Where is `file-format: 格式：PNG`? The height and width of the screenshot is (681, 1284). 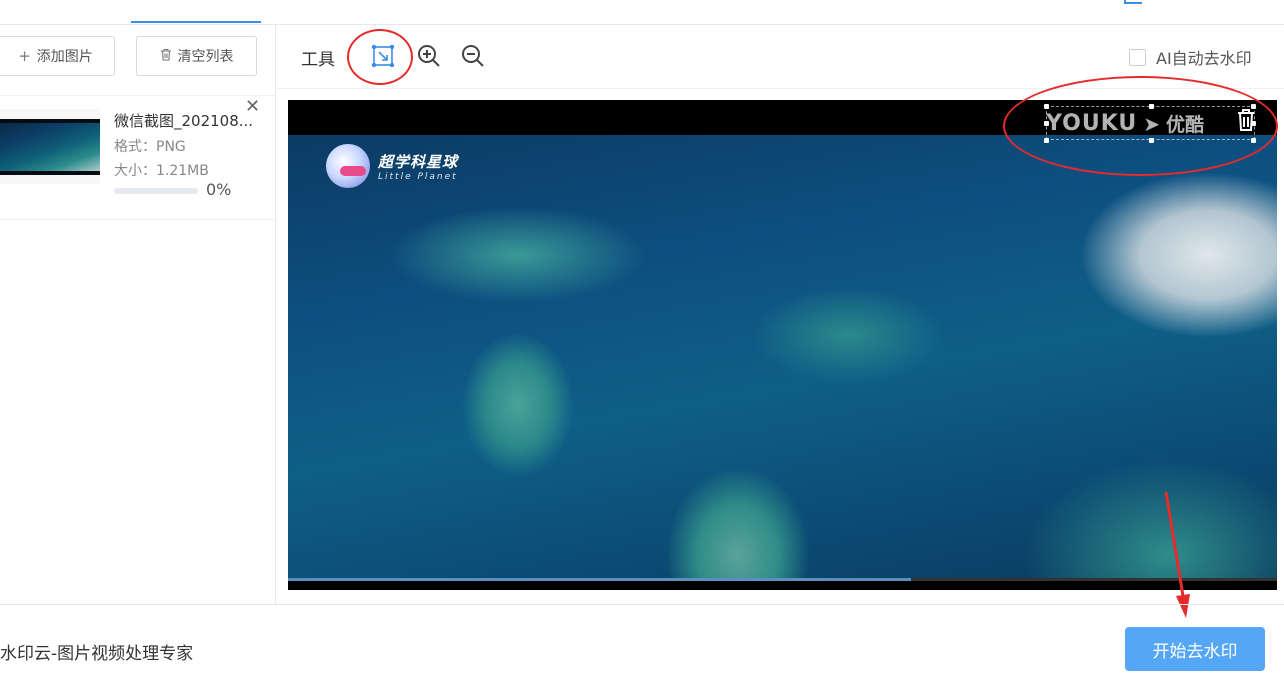 file-format: 格式：PNG is located at coordinates (150, 147).